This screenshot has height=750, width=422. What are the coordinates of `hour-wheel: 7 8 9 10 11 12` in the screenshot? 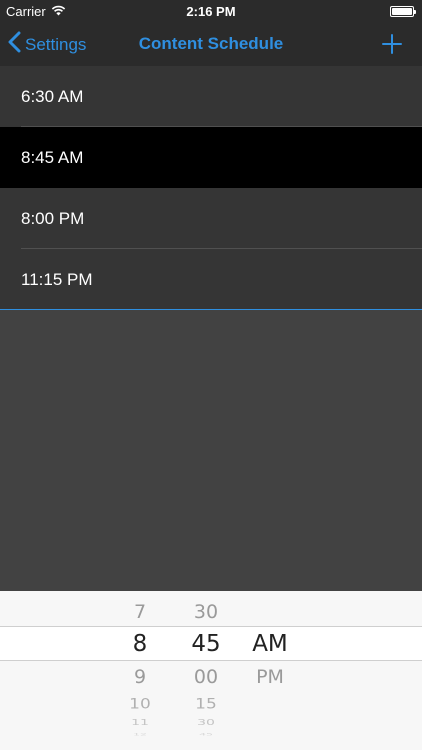 It's located at (140, 670).